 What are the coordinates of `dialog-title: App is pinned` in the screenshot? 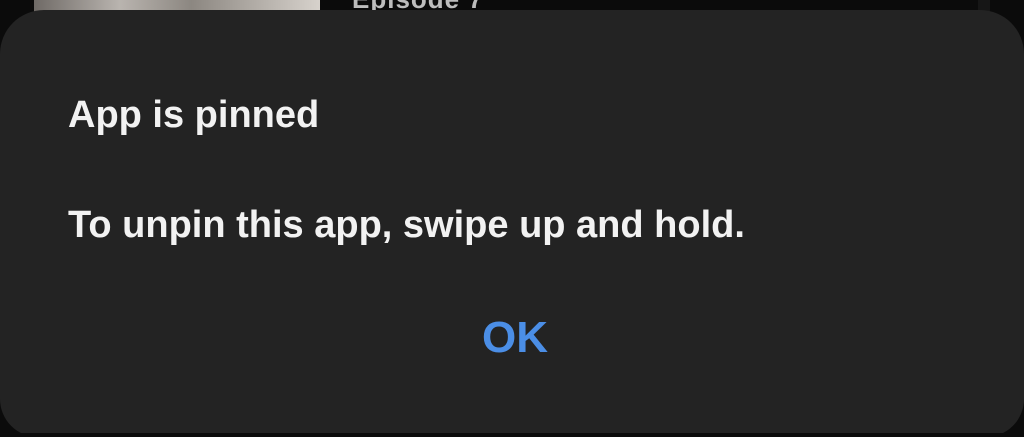 It's located at (194, 115).